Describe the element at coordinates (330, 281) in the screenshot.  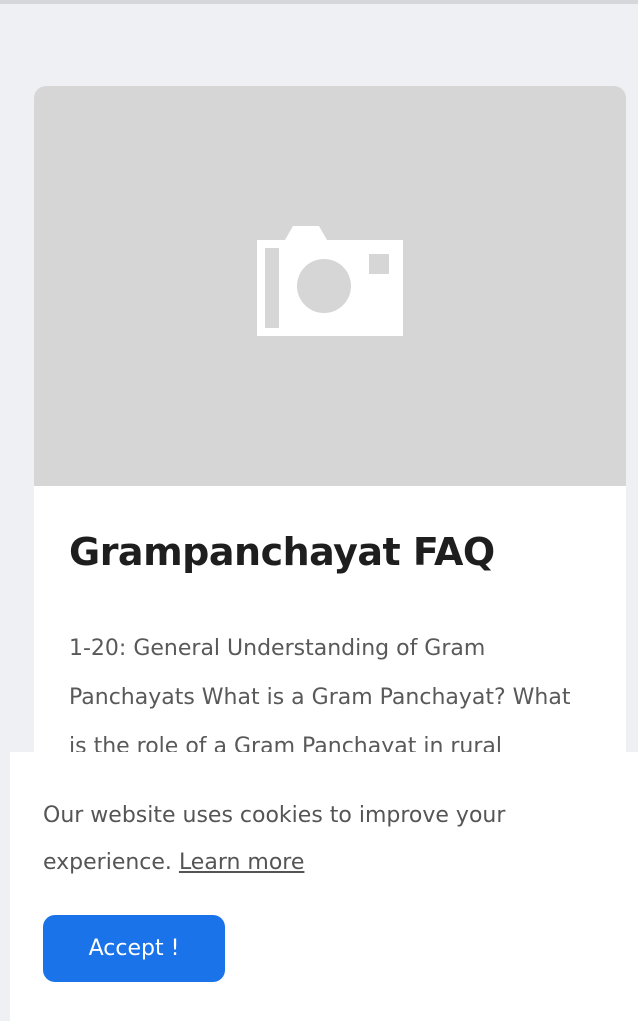
I see `camera-icon` at that location.